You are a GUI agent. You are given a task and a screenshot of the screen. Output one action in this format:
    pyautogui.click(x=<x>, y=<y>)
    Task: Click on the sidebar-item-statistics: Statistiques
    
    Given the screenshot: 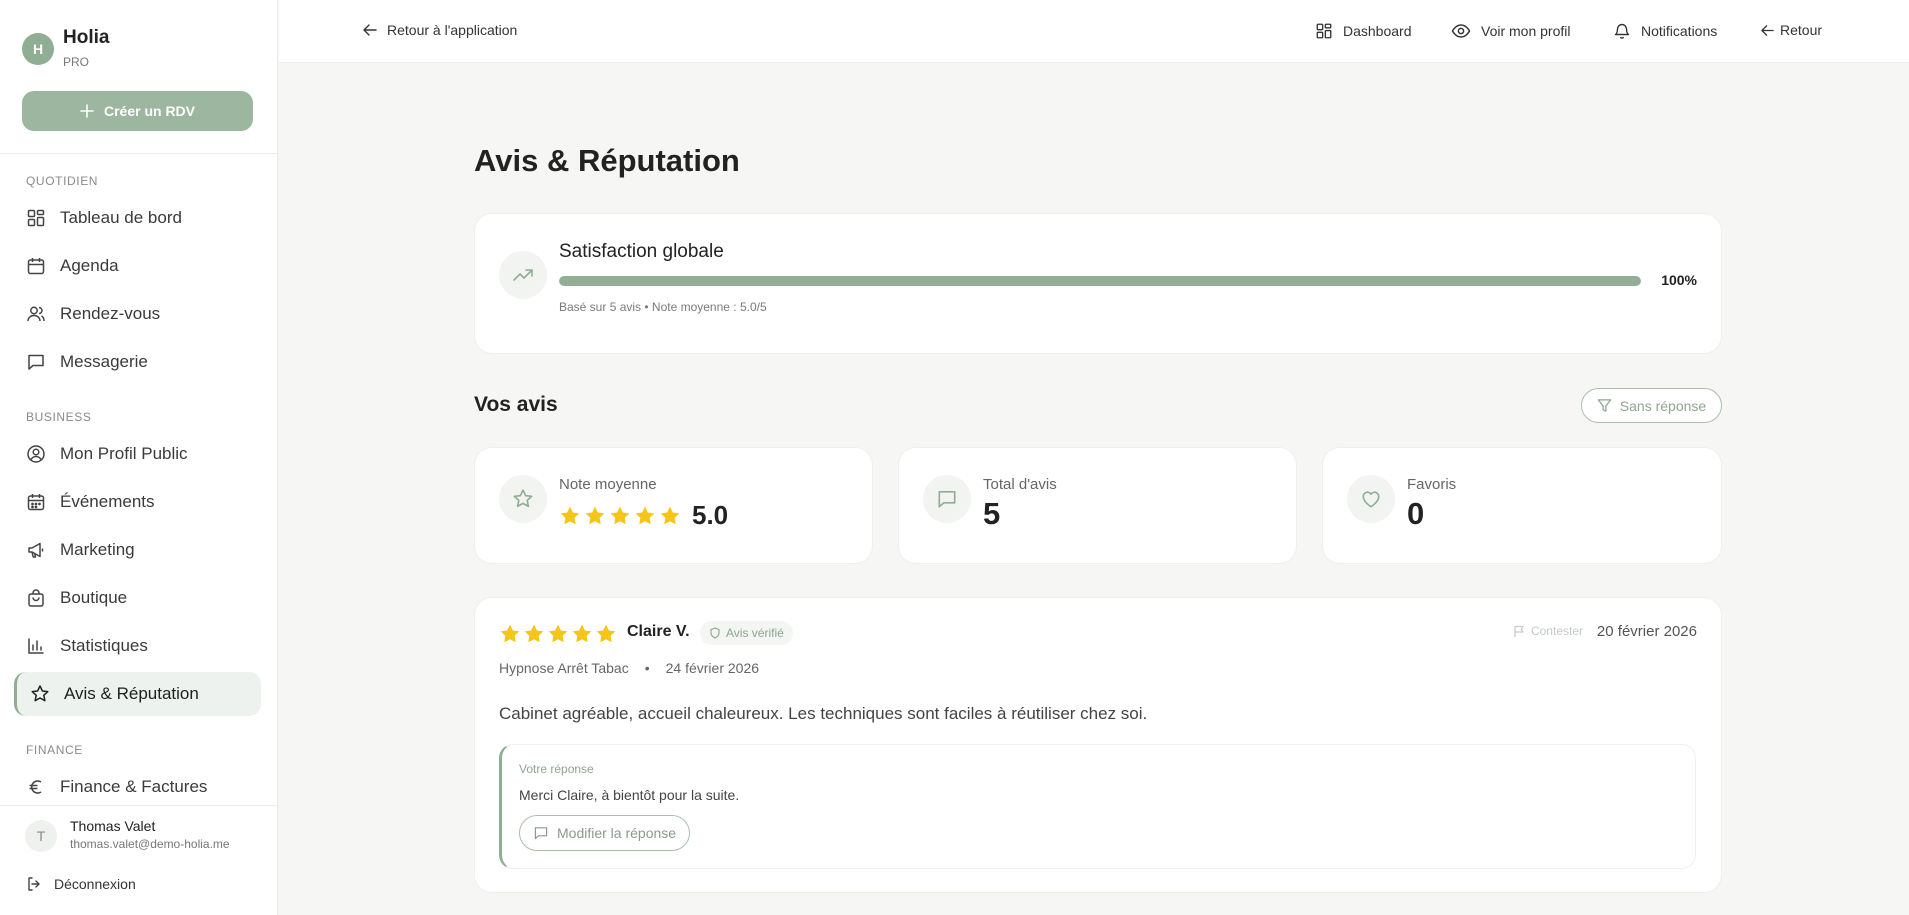 What is the action you would take?
    pyautogui.click(x=137, y=646)
    